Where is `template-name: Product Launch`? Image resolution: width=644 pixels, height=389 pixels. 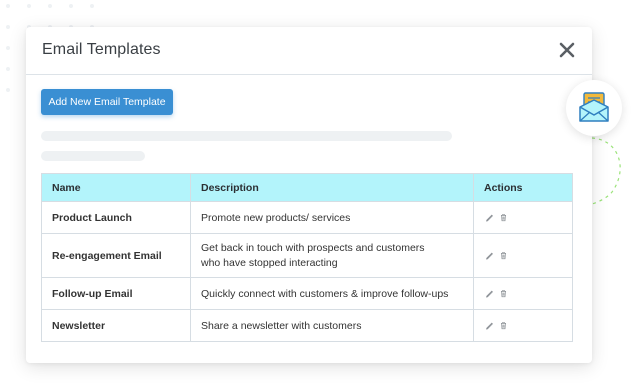
template-name: Product Launch is located at coordinates (116, 217).